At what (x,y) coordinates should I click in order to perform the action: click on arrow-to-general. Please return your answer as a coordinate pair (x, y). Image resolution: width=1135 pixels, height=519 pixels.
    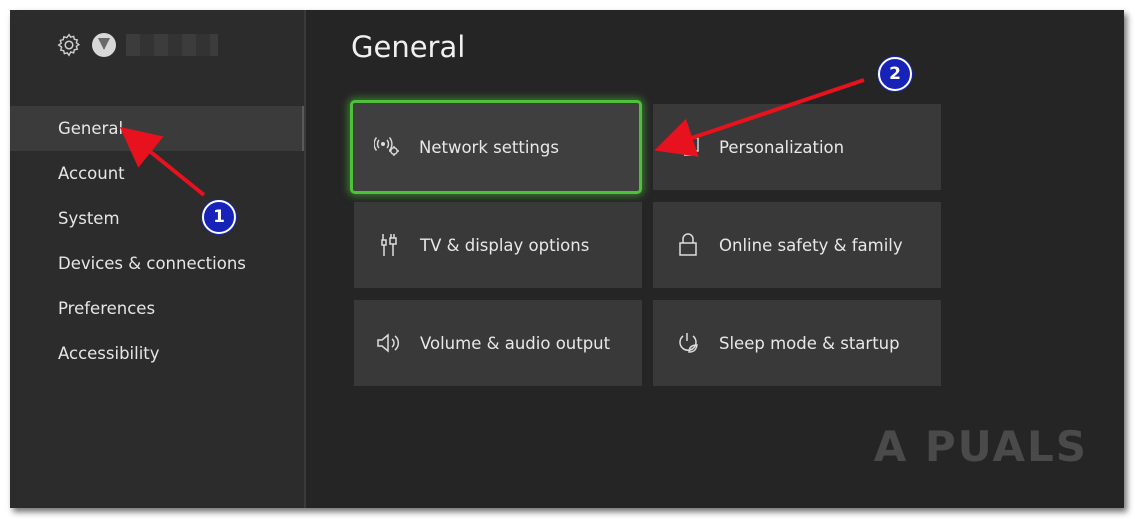
    Looking at the image, I should click on (162, 161).